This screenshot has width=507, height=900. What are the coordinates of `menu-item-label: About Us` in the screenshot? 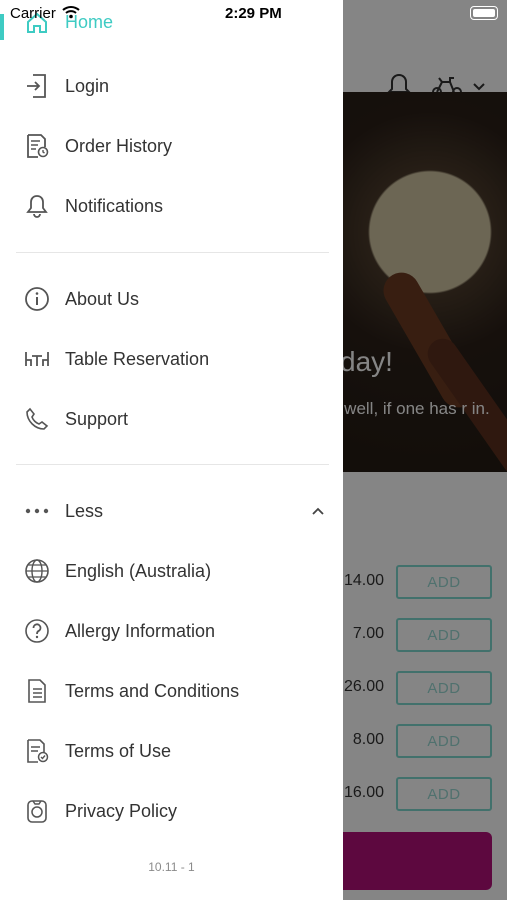 It's located at (102, 298).